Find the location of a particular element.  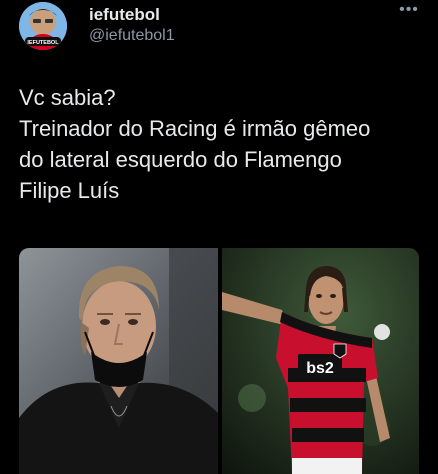

avatar: IEFUTEBOL is located at coordinates (43, 26).